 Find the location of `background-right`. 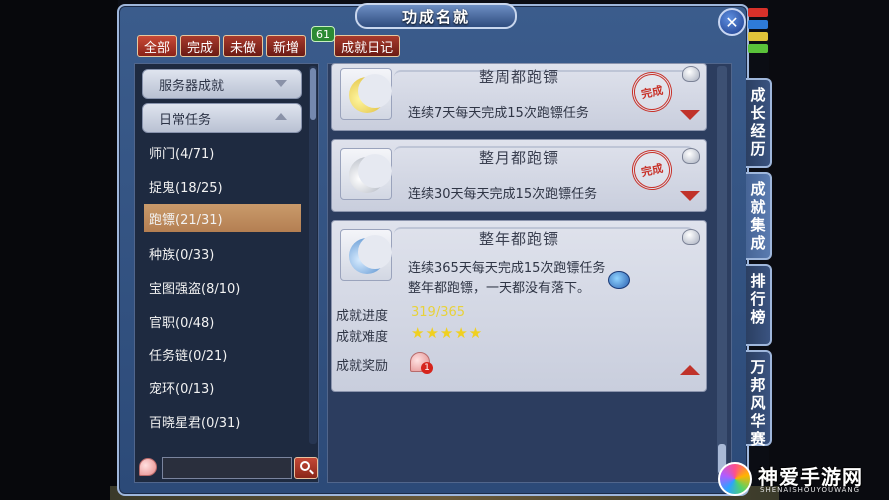

background-right is located at coordinates (829, 250).